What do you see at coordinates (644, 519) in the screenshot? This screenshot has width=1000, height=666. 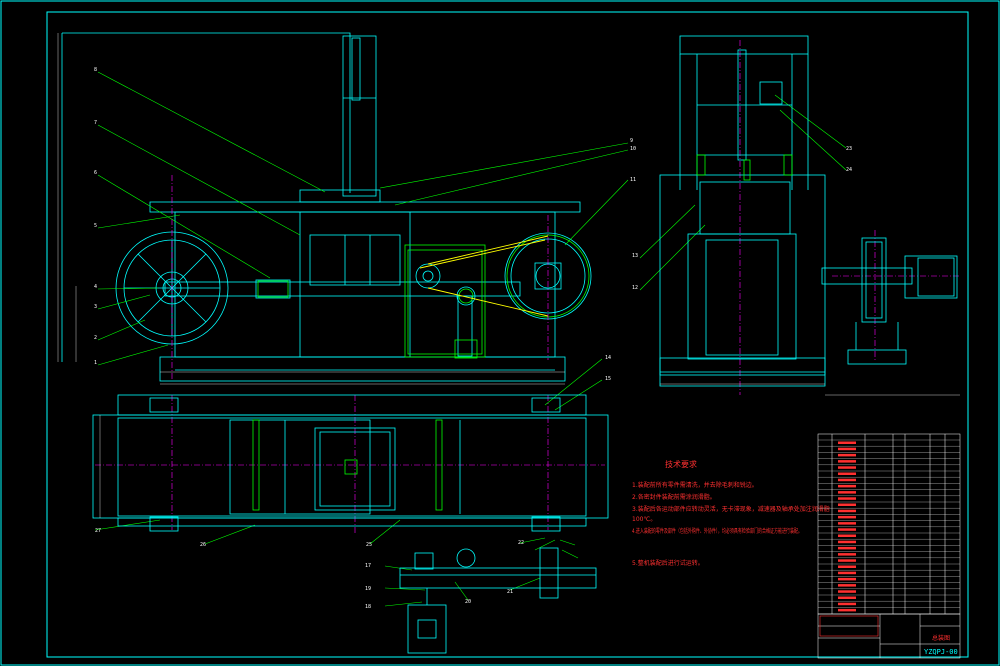 I see `tech-req-note-3b: 100℃。` at bounding box center [644, 519].